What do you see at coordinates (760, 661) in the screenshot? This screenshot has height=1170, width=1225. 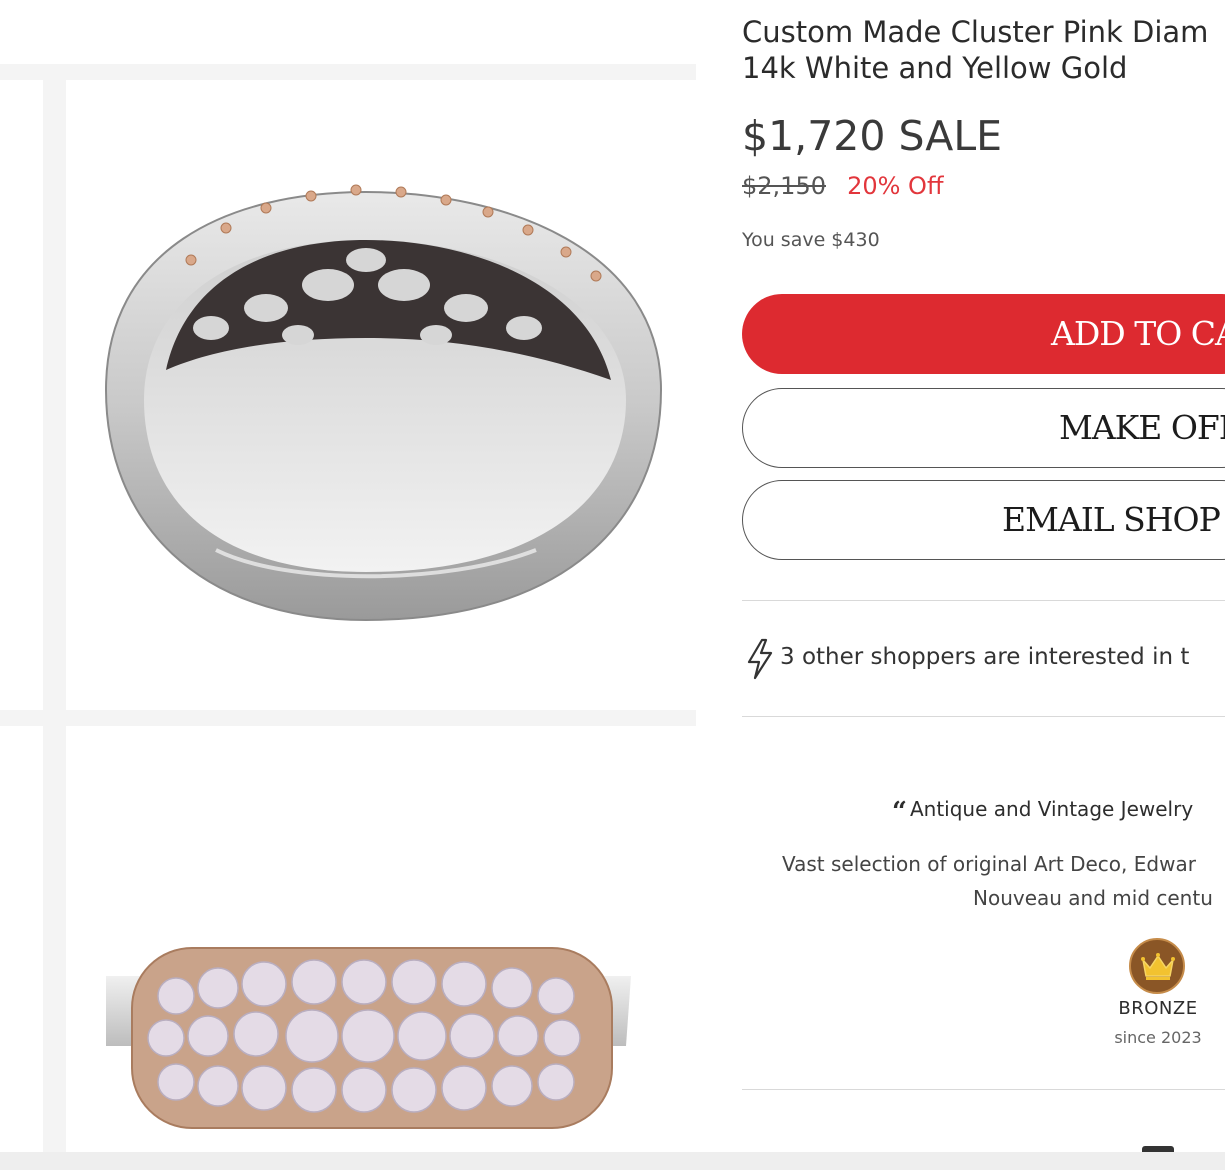 I see `lightning-icon` at bounding box center [760, 661].